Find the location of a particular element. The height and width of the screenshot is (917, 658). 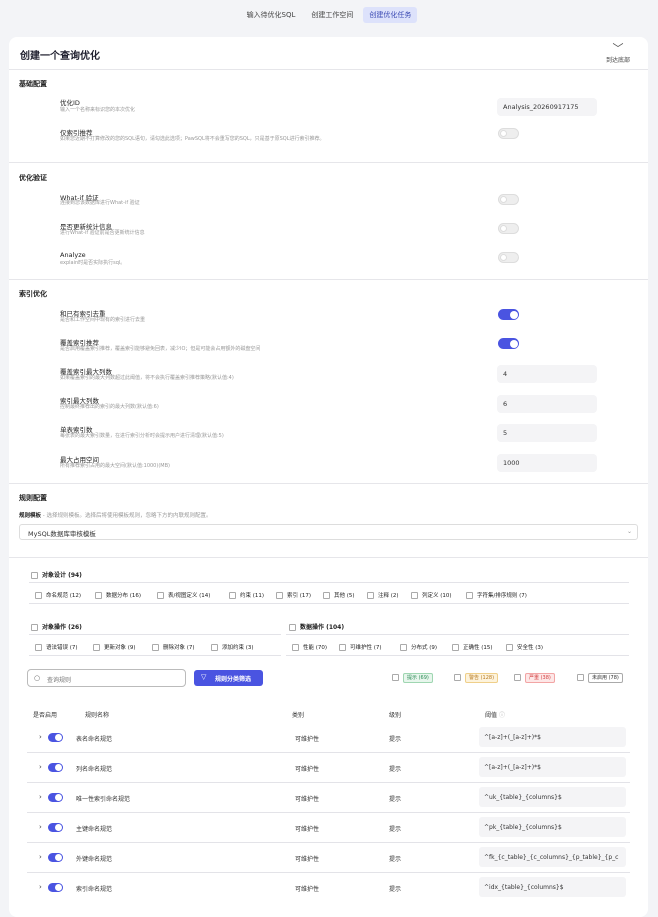

chip-ops-2: 删除对象 (7) is located at coordinates (173, 647).